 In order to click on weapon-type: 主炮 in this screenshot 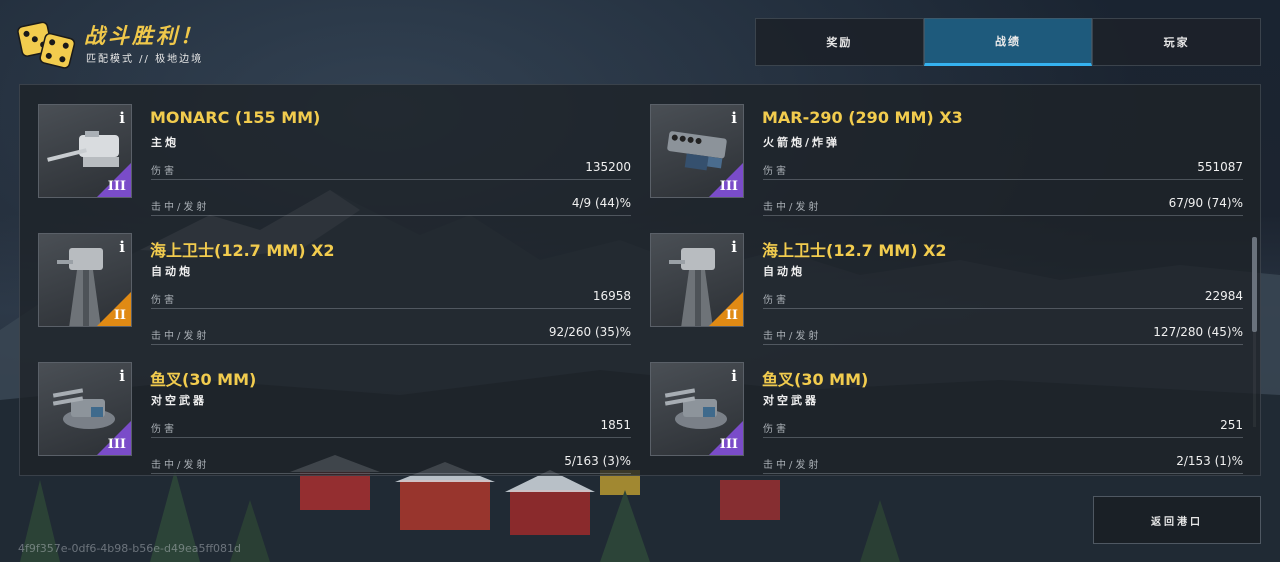, I will do `click(165, 142)`.